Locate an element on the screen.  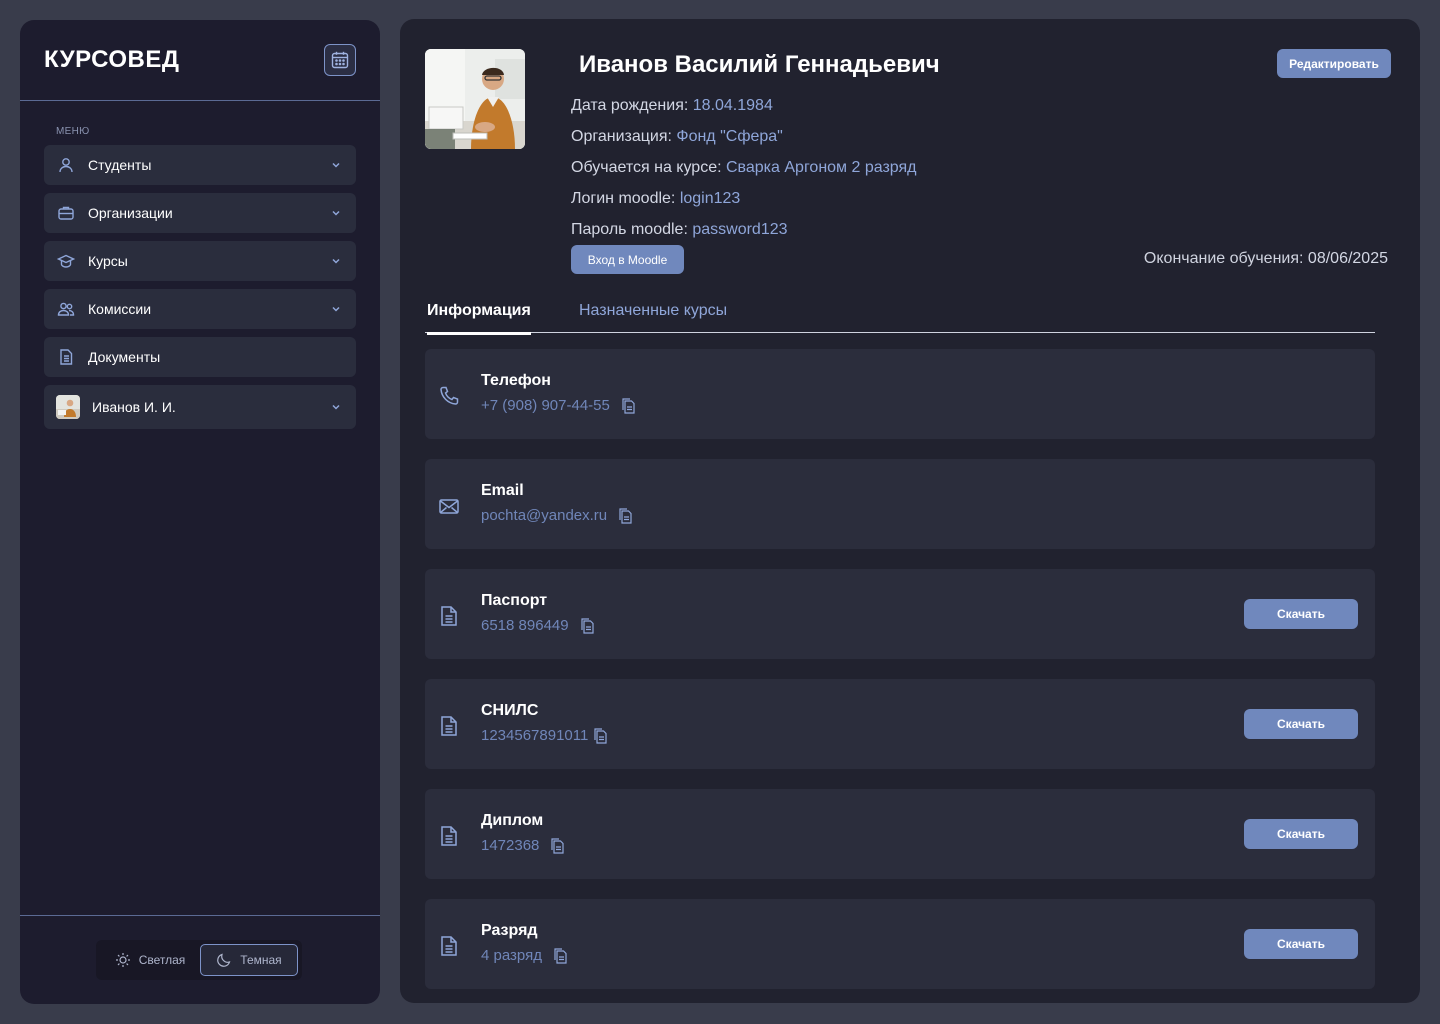
sidebar-footer: Светлая Темная is located at coordinates (200, 959).